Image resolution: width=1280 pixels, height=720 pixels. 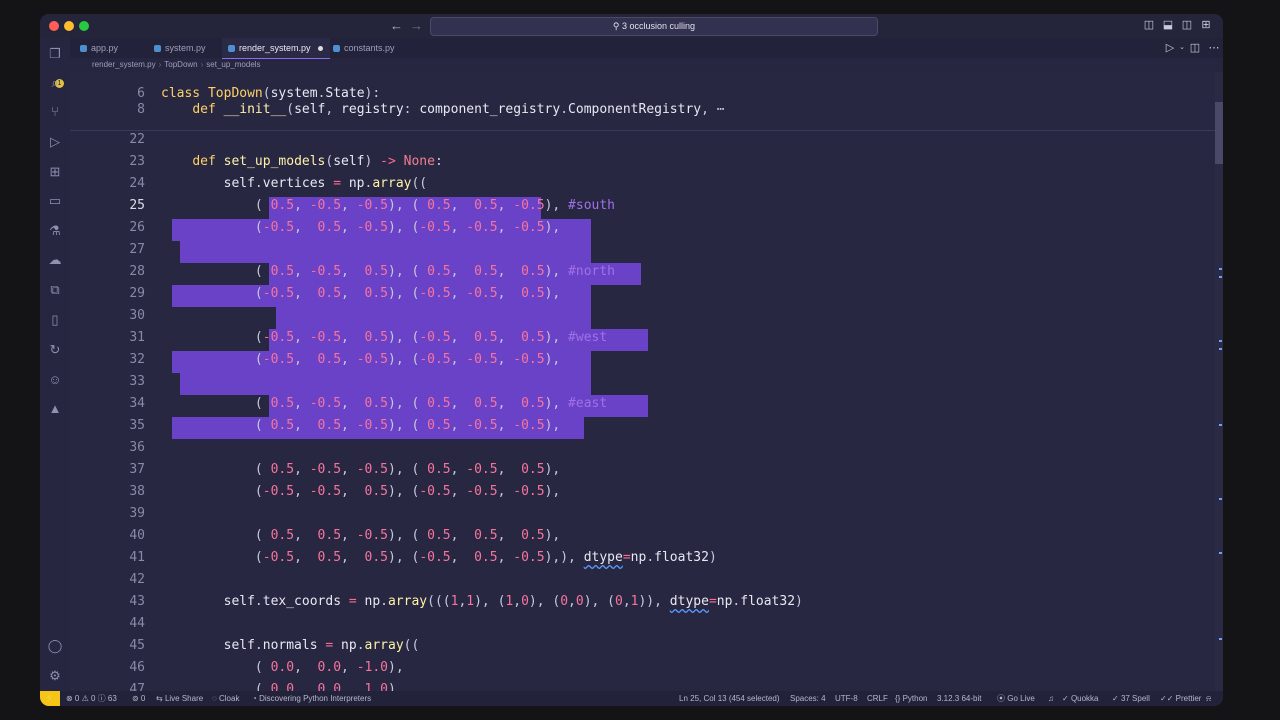 I want to click on account-icon: ◯, so click(x=55, y=646).